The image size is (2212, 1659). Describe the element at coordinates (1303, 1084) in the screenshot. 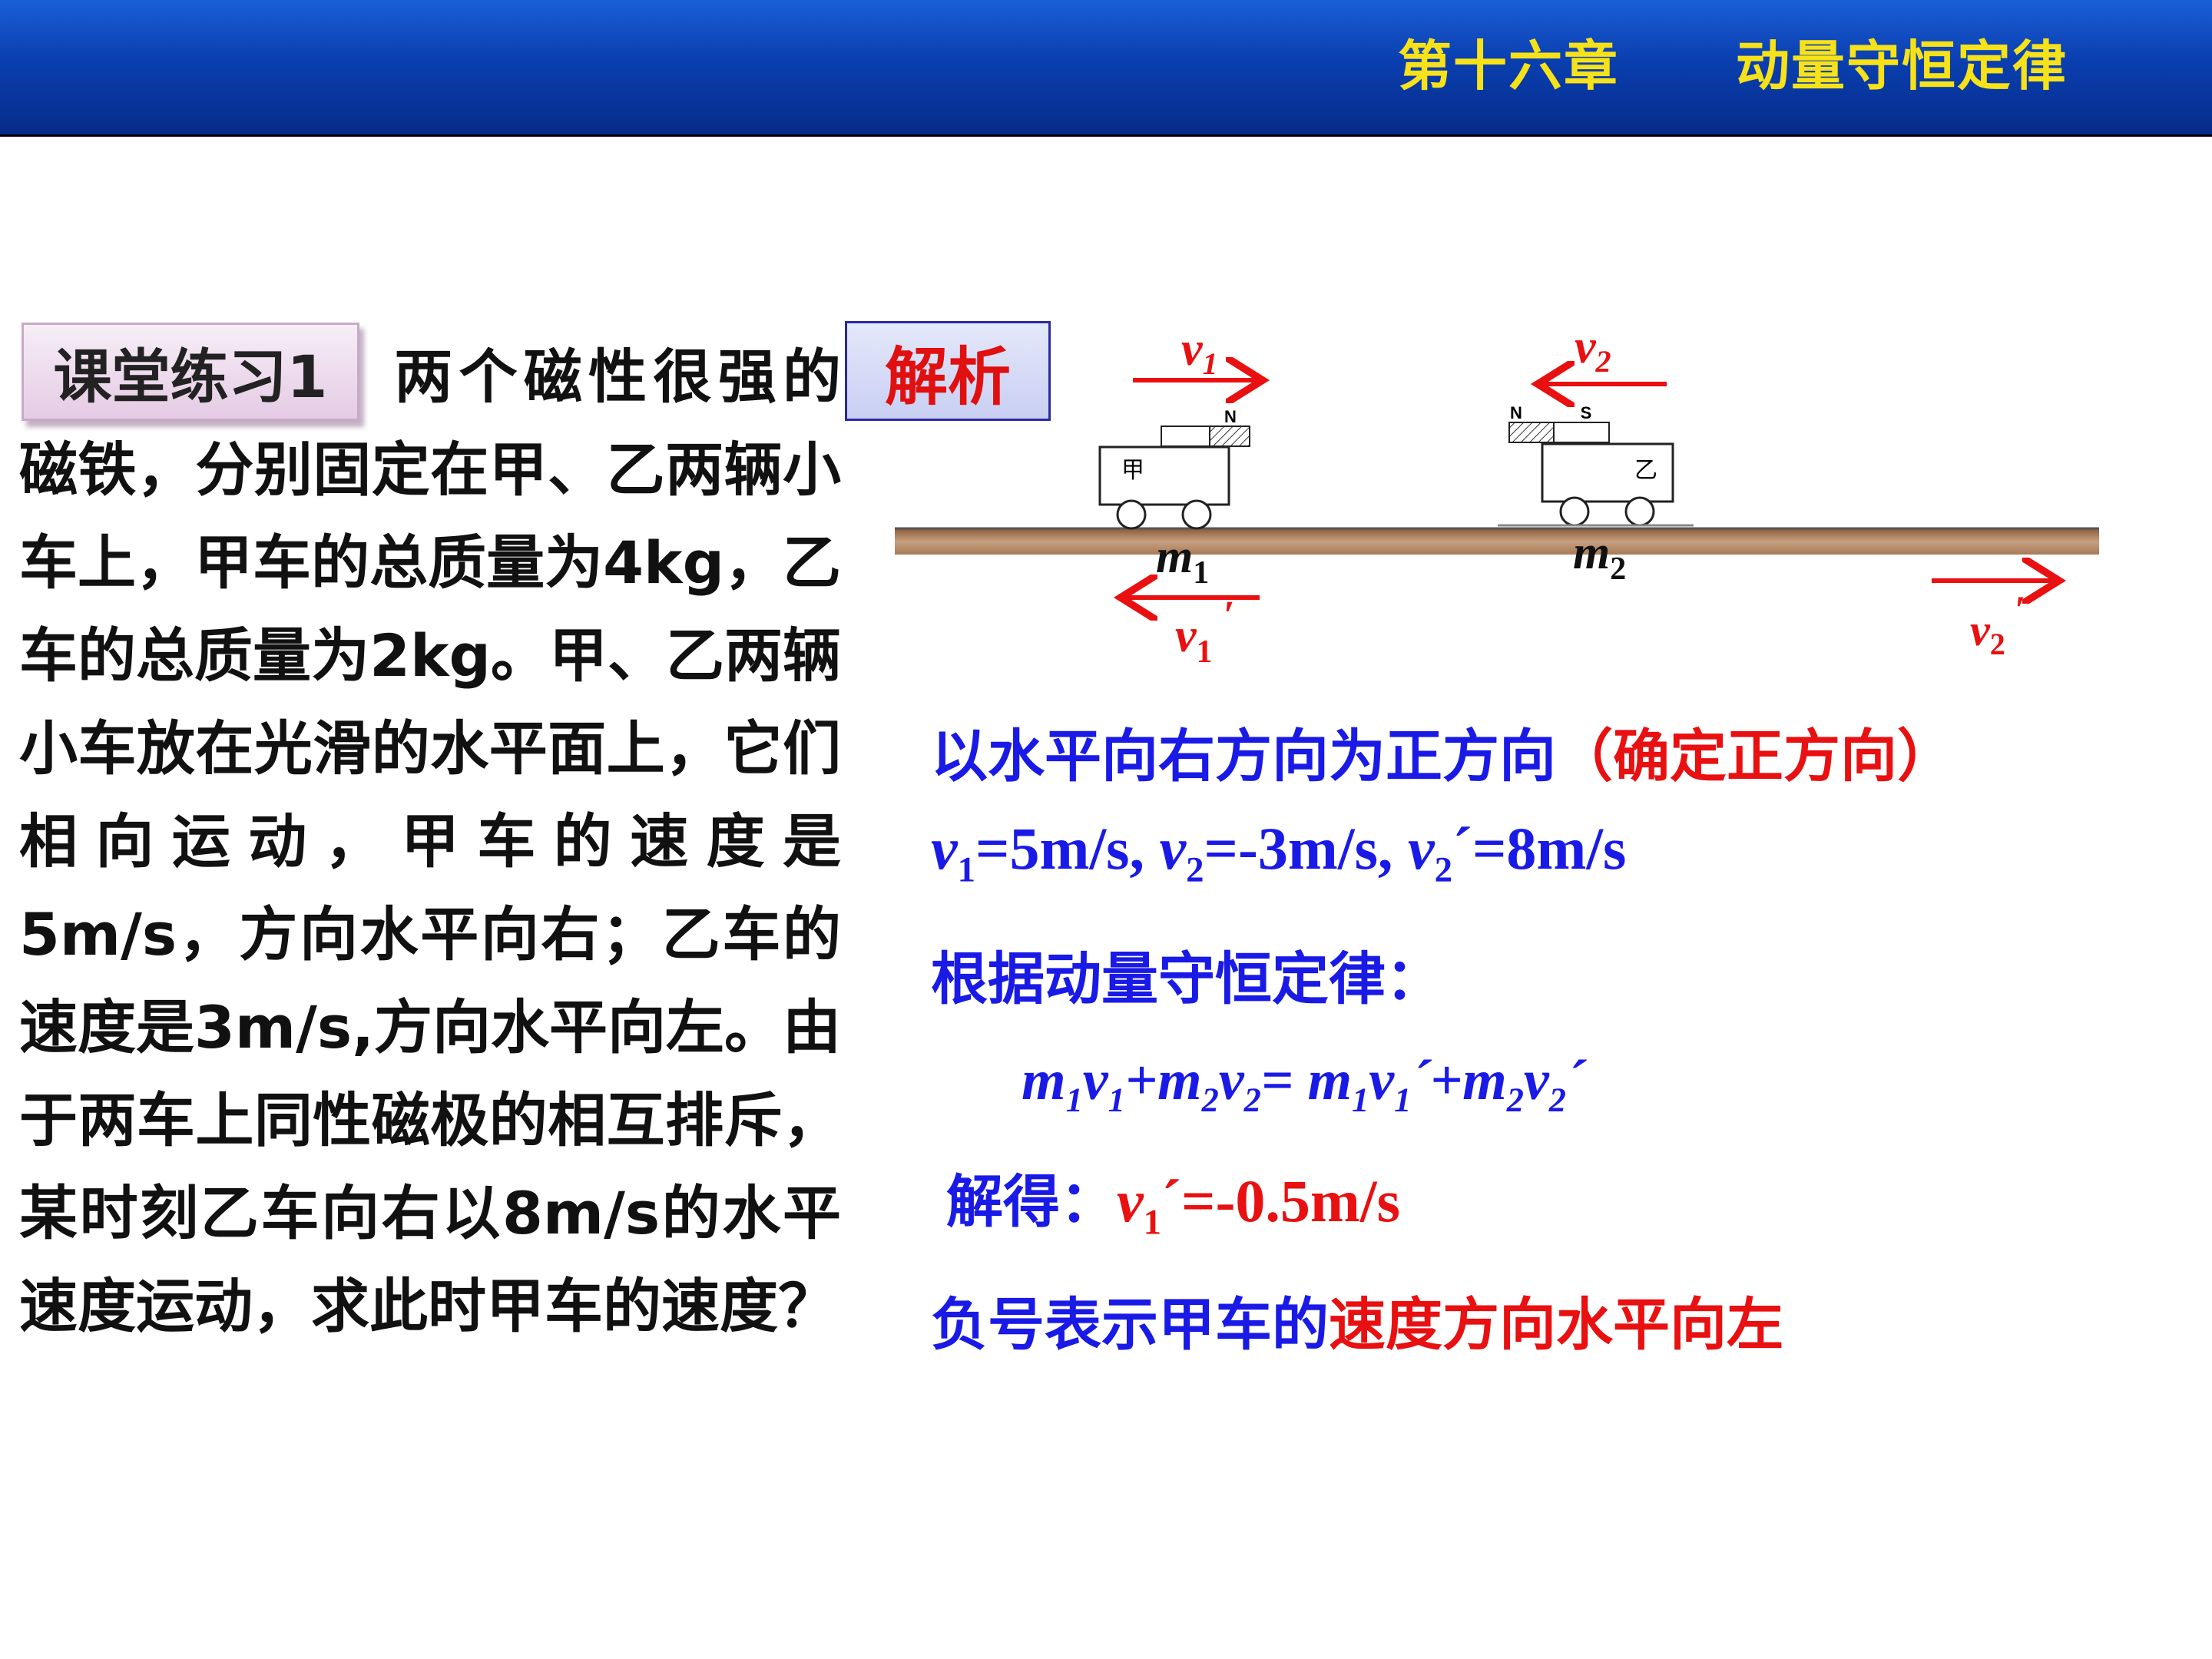

I see `momentum-equation: m1v1+m2v2= m1v1´+m2v2´` at that location.